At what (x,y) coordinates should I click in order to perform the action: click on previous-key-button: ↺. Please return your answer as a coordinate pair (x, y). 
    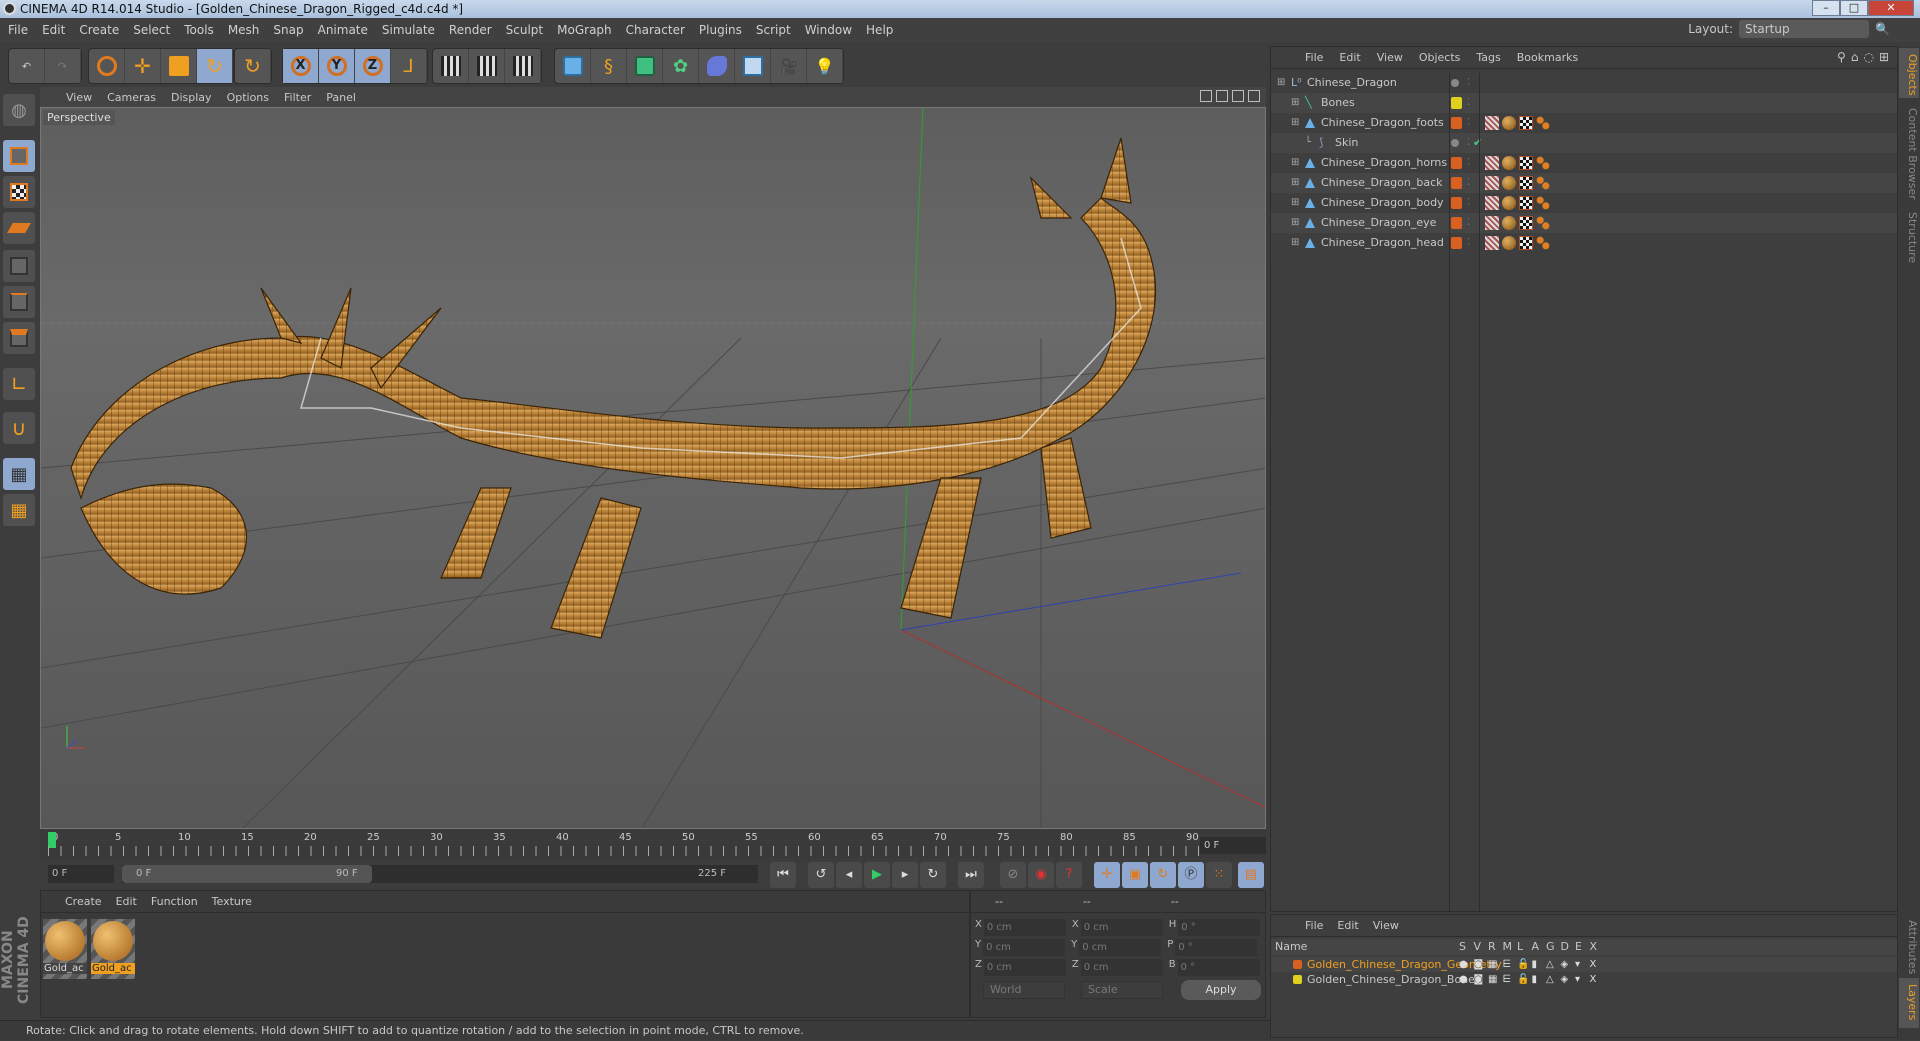
    Looking at the image, I should click on (821, 875).